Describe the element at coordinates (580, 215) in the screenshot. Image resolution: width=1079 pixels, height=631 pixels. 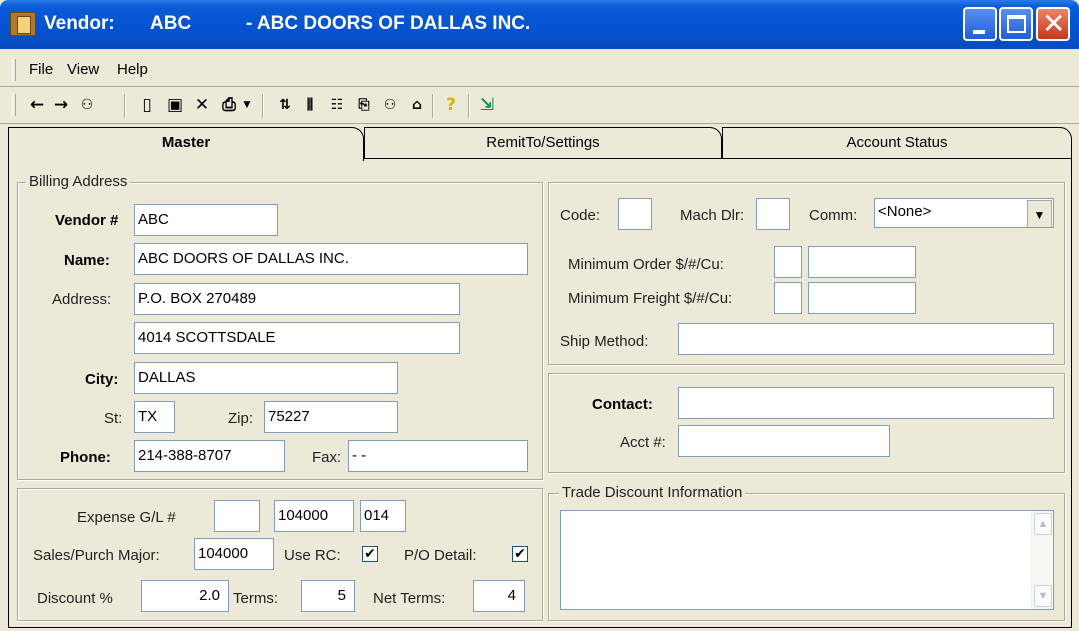
I see `code-label: Code:` at that location.